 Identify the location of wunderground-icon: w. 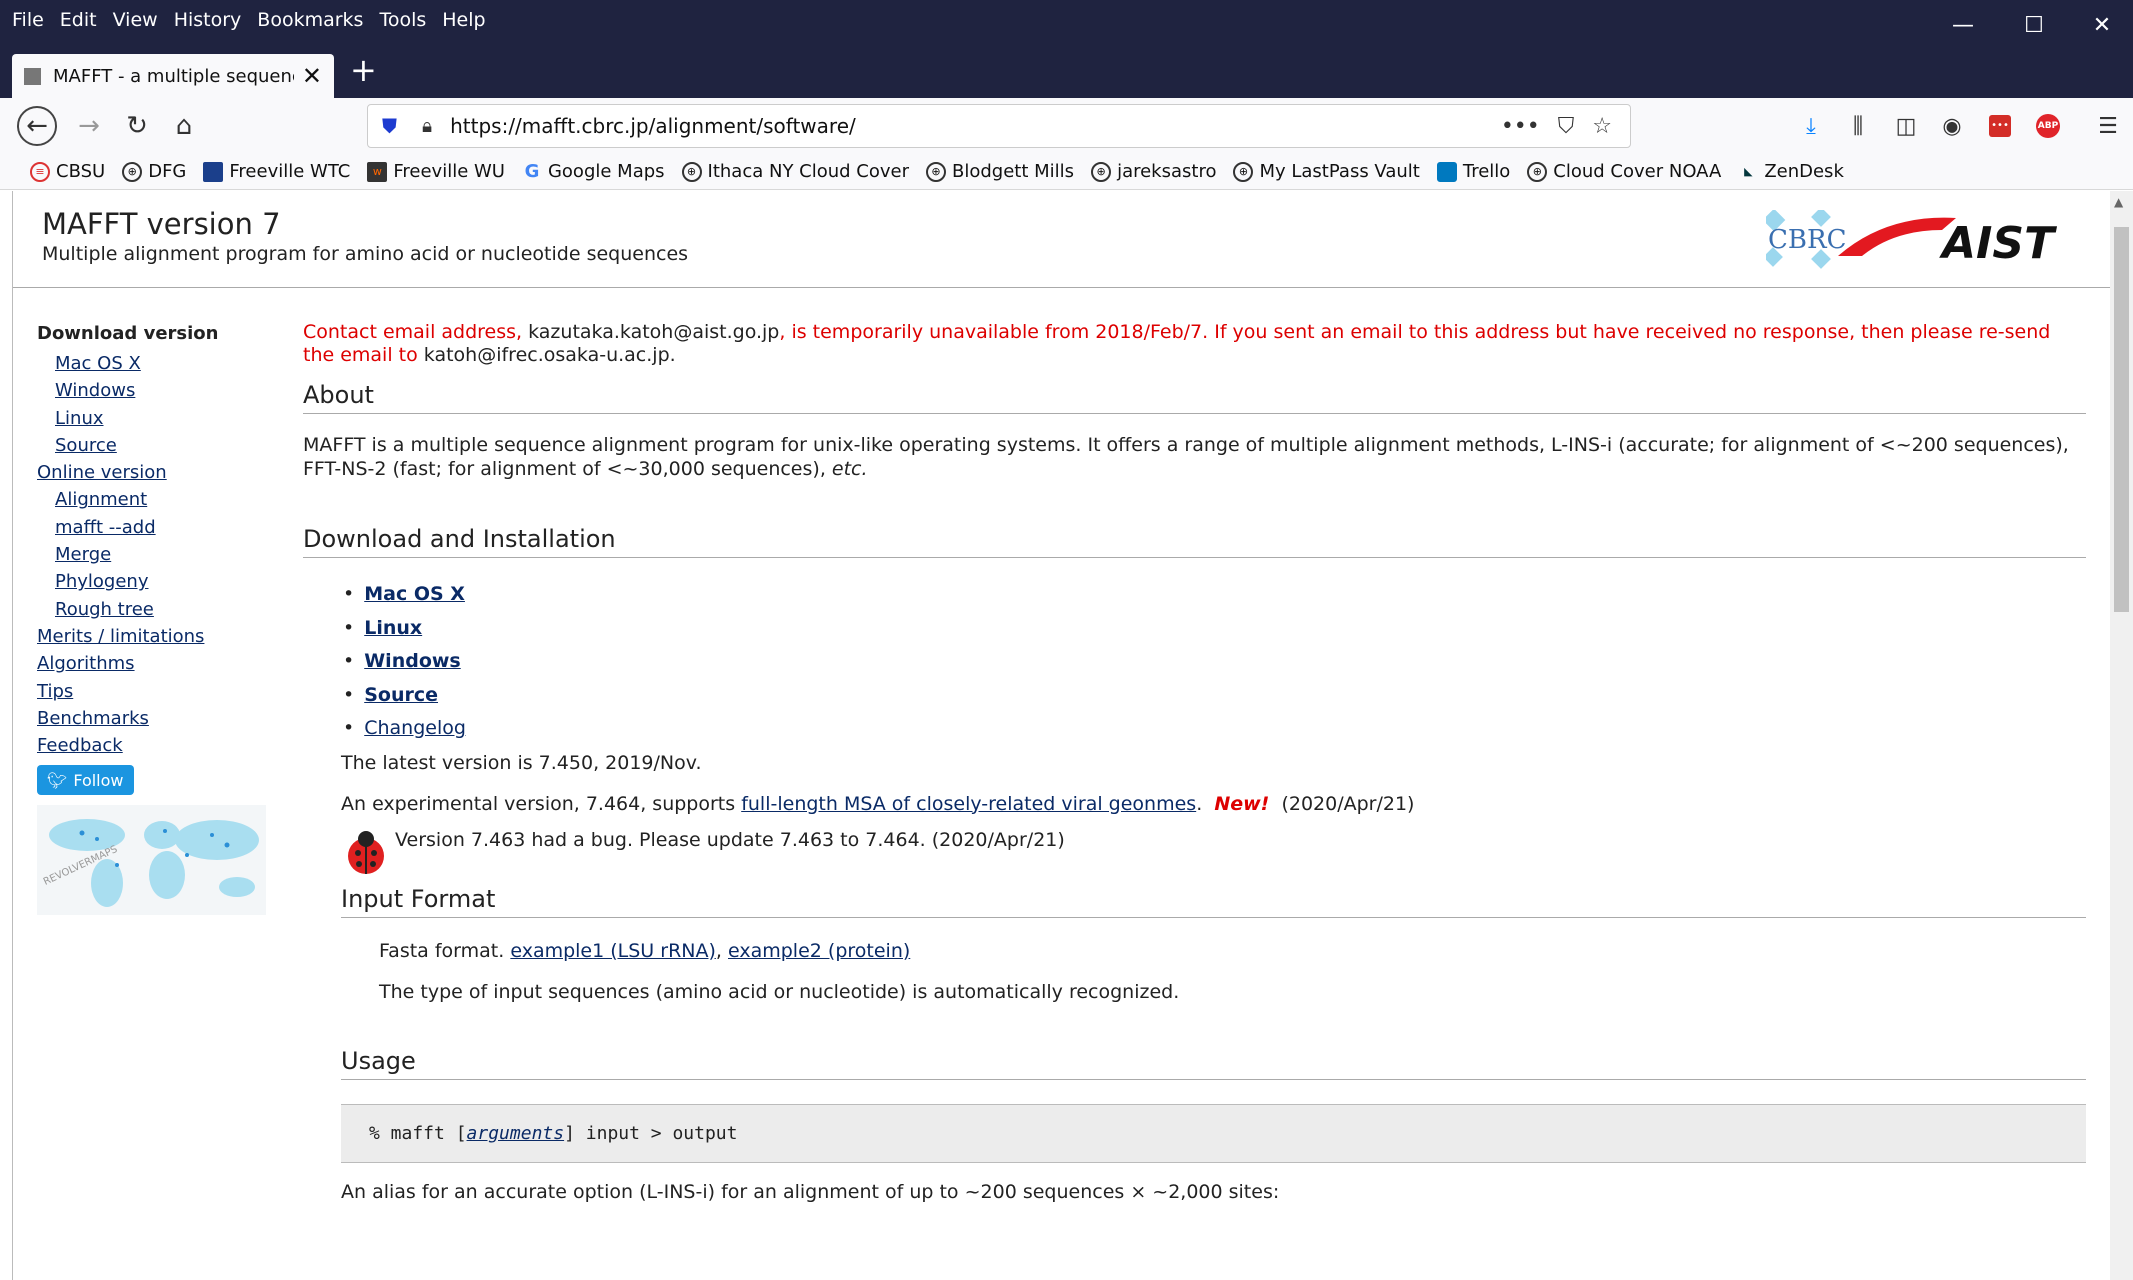
(377, 171).